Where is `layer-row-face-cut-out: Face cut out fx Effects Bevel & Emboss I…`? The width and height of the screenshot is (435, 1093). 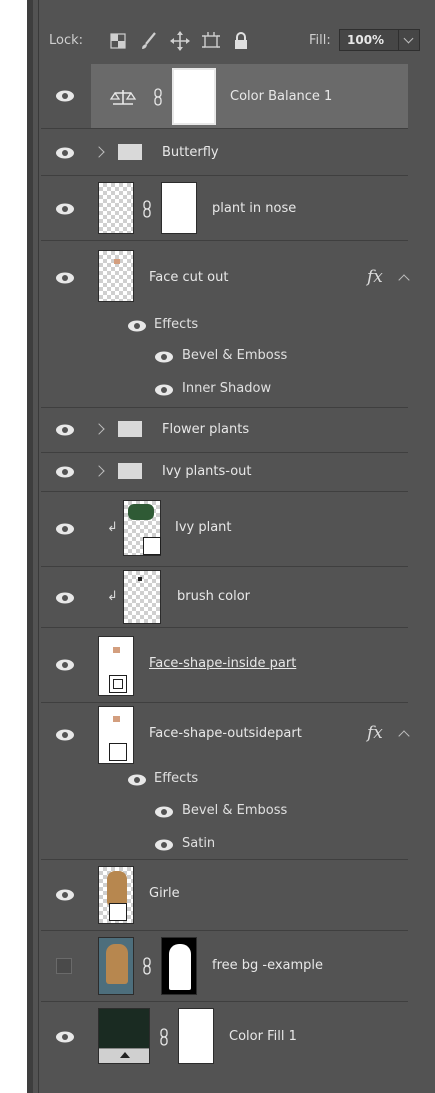
layer-row-face-cut-out: Face cut out fx Effects Bevel & Emboss I… is located at coordinates (225, 324).